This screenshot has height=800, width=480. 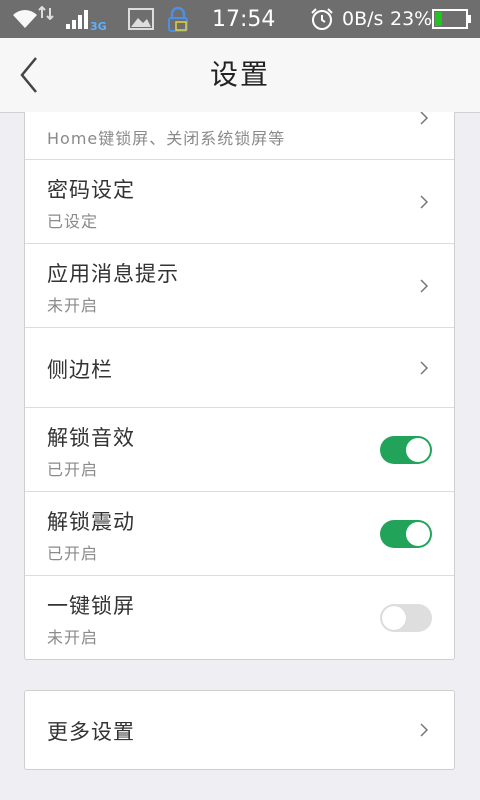 I want to click on data-transfer-icon, so click(x=46, y=13).